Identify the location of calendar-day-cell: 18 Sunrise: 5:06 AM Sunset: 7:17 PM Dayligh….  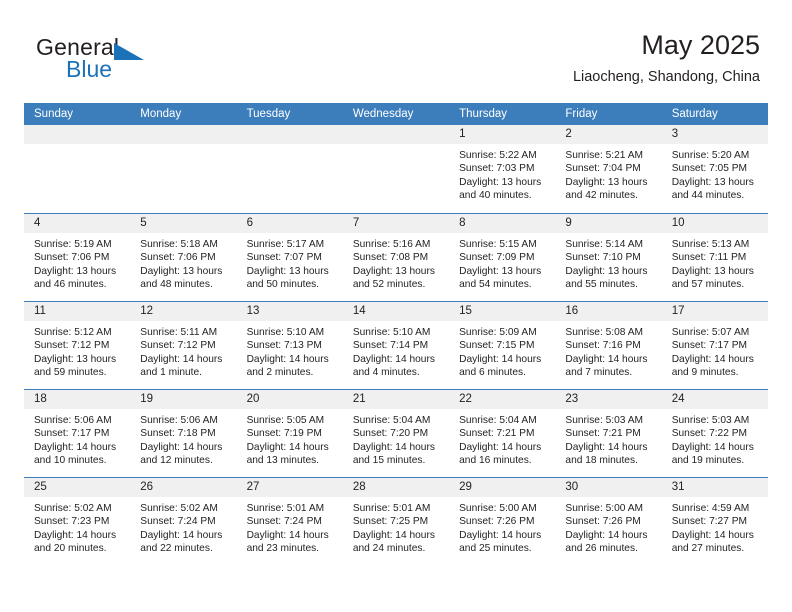
(77, 433).